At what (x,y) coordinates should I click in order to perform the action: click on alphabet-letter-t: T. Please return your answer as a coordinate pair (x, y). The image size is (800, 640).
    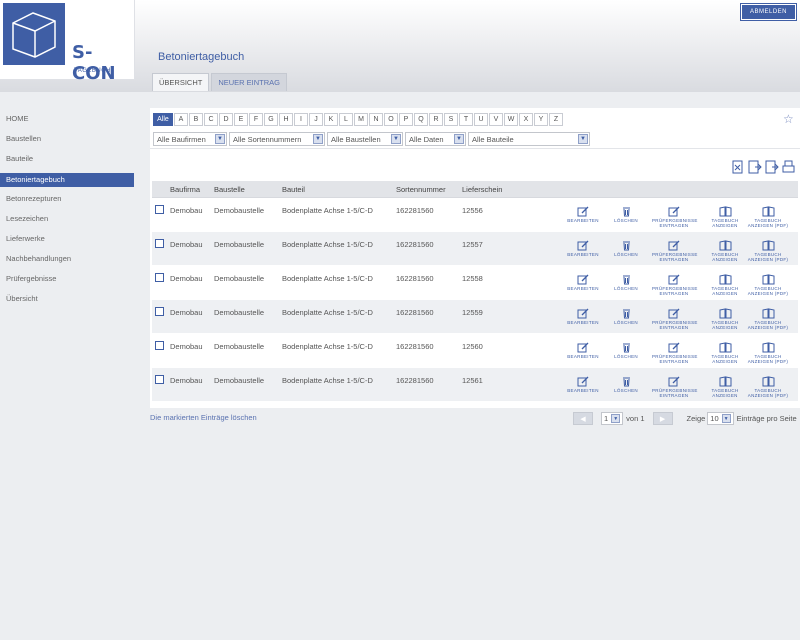
    Looking at the image, I should click on (466, 119).